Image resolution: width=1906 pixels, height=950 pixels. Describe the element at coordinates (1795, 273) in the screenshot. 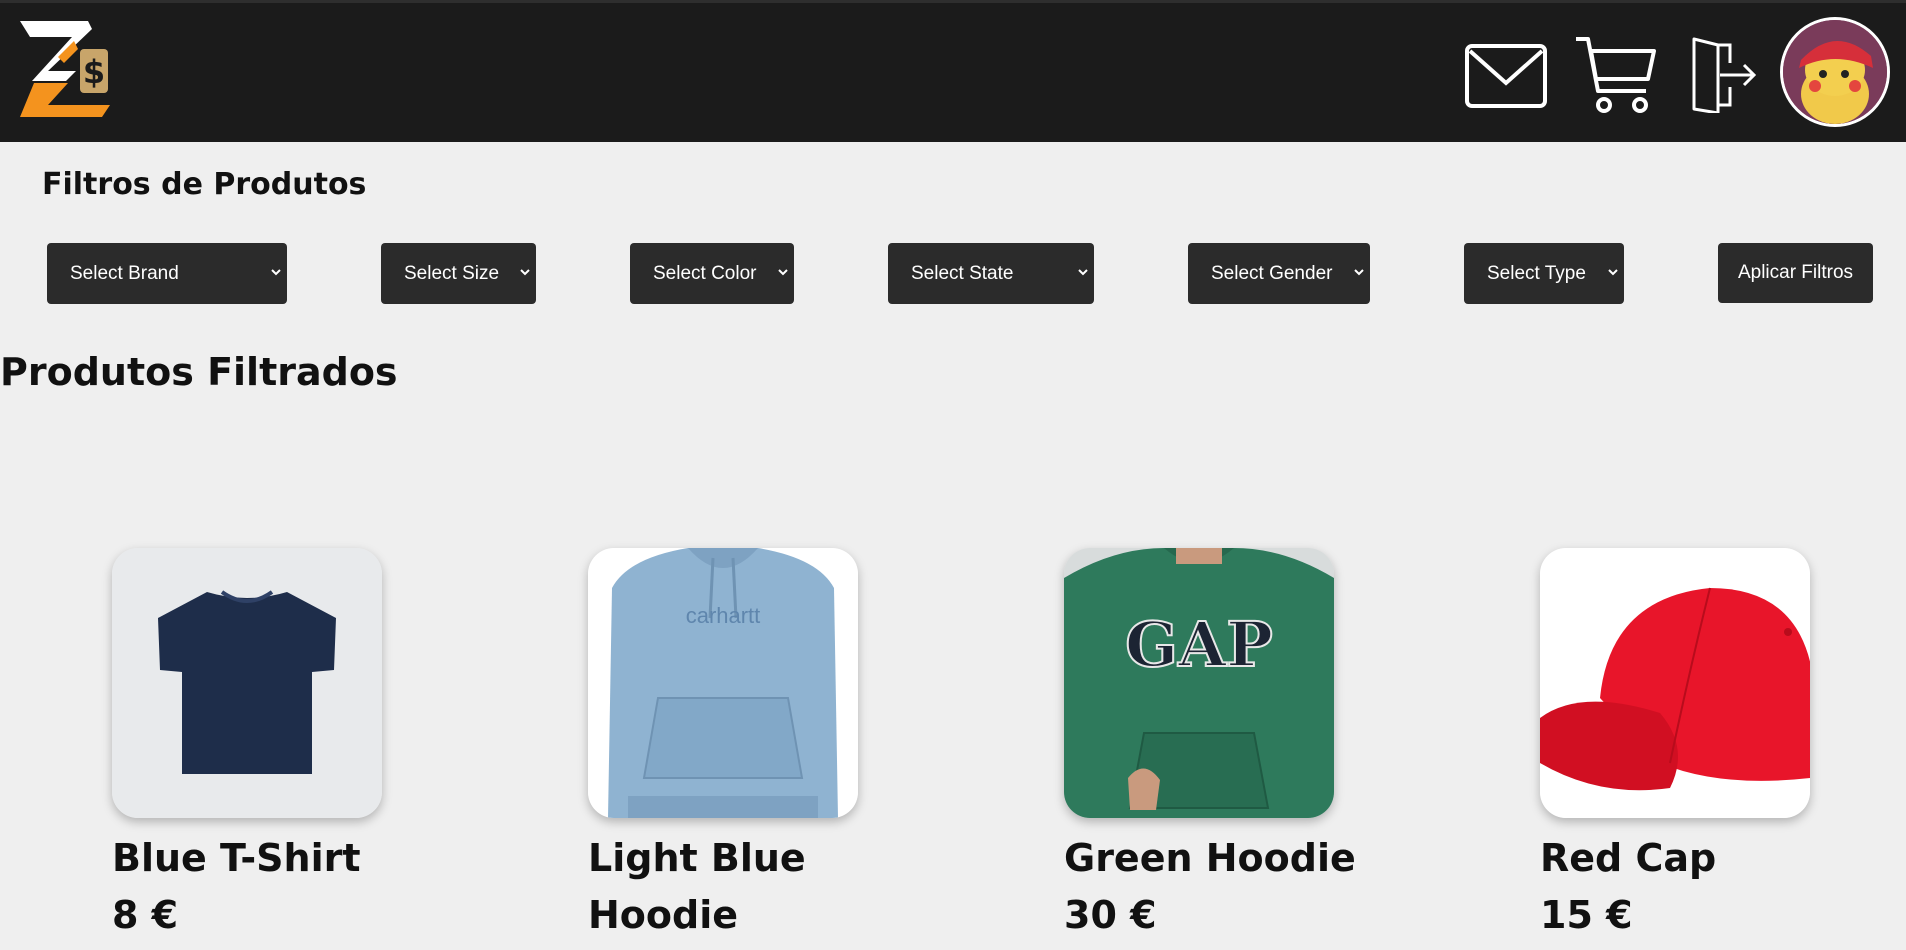

I see `apply-filters-button: Aplicar Filtros` at that location.